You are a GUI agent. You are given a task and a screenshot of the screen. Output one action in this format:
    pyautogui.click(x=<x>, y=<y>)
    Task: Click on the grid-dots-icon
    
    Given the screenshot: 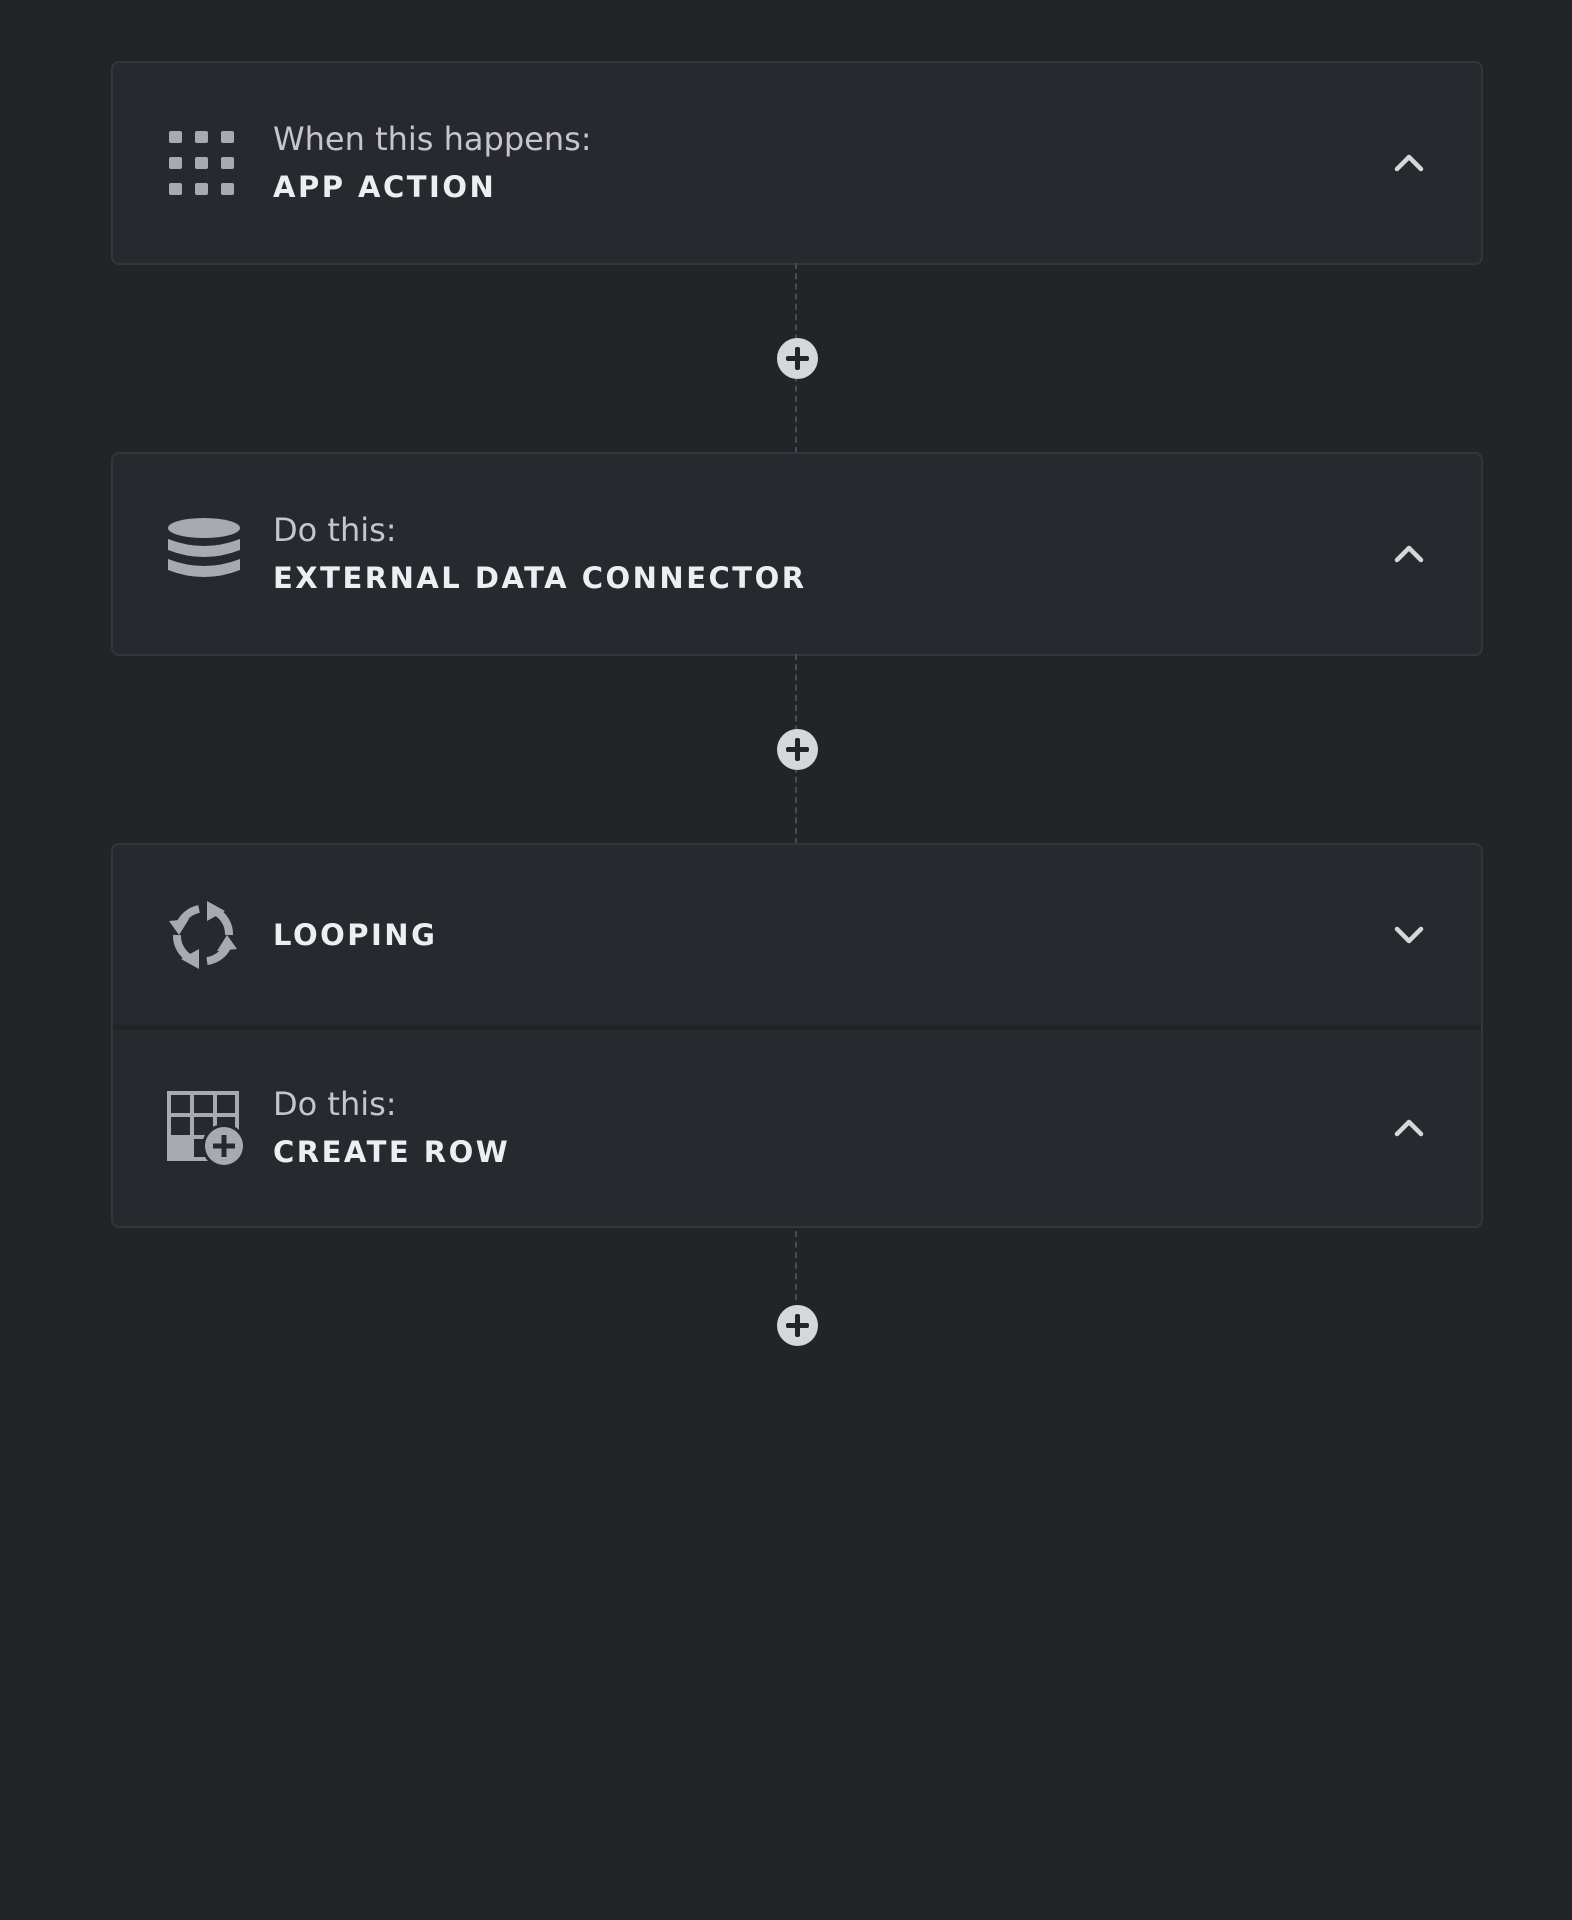 What is the action you would take?
    pyautogui.click(x=207, y=163)
    